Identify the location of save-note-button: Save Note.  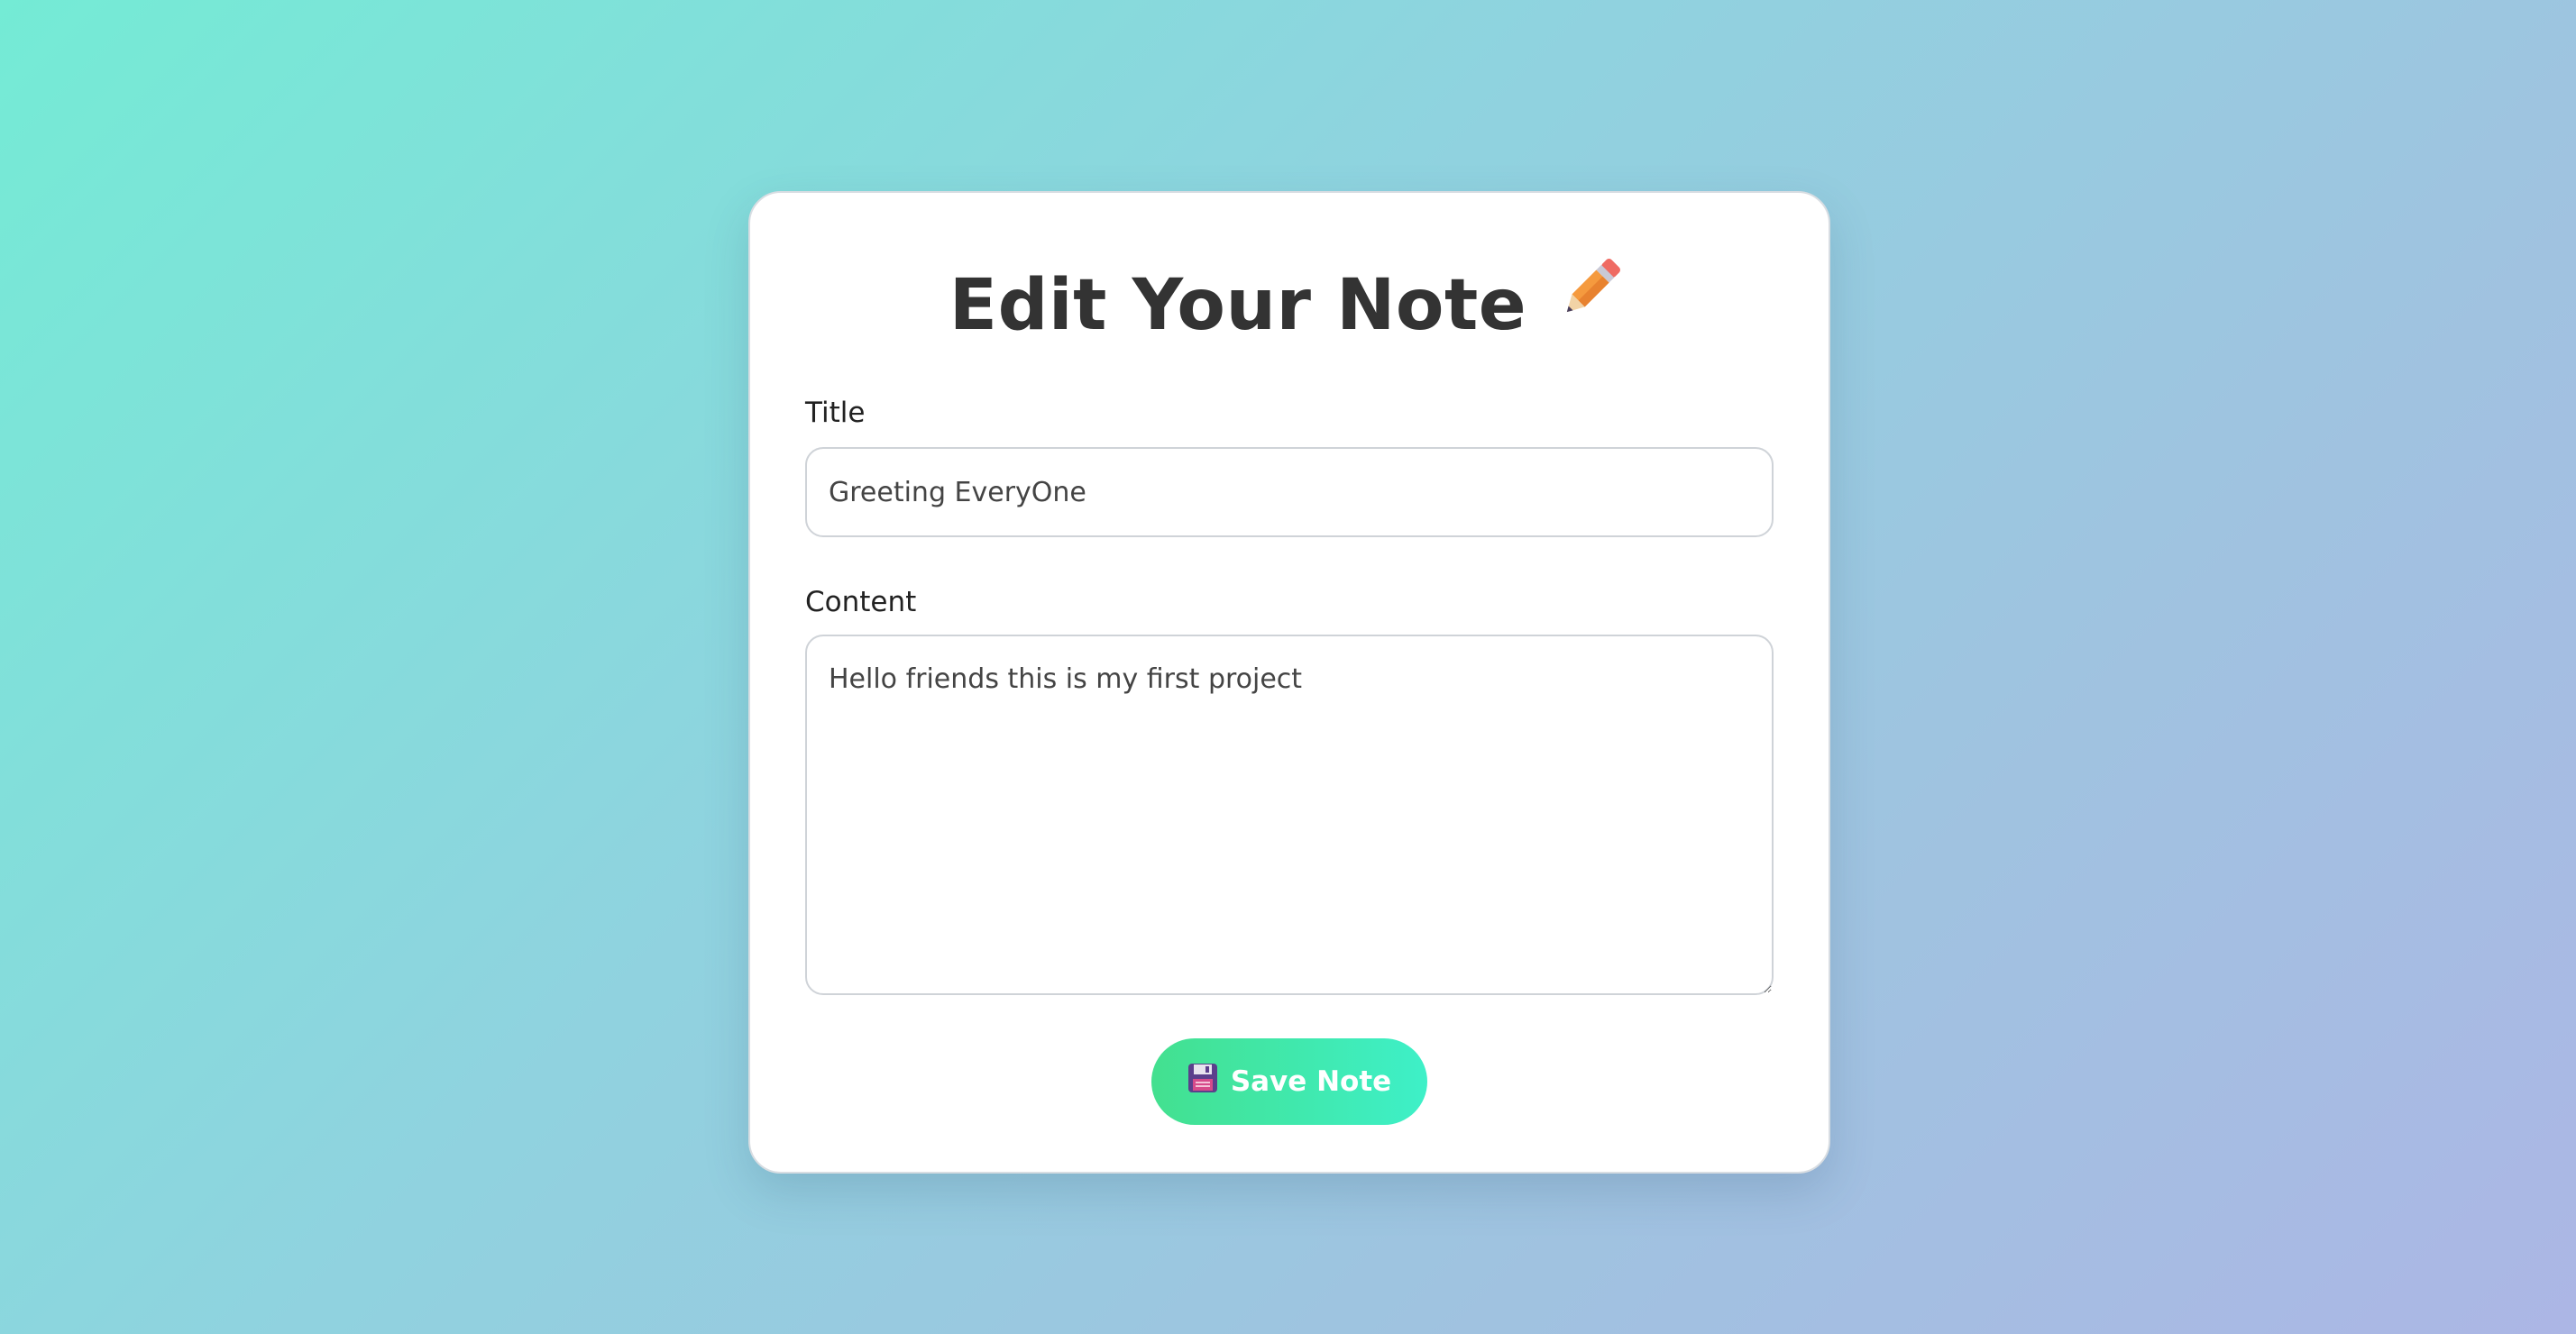
(1289, 1081).